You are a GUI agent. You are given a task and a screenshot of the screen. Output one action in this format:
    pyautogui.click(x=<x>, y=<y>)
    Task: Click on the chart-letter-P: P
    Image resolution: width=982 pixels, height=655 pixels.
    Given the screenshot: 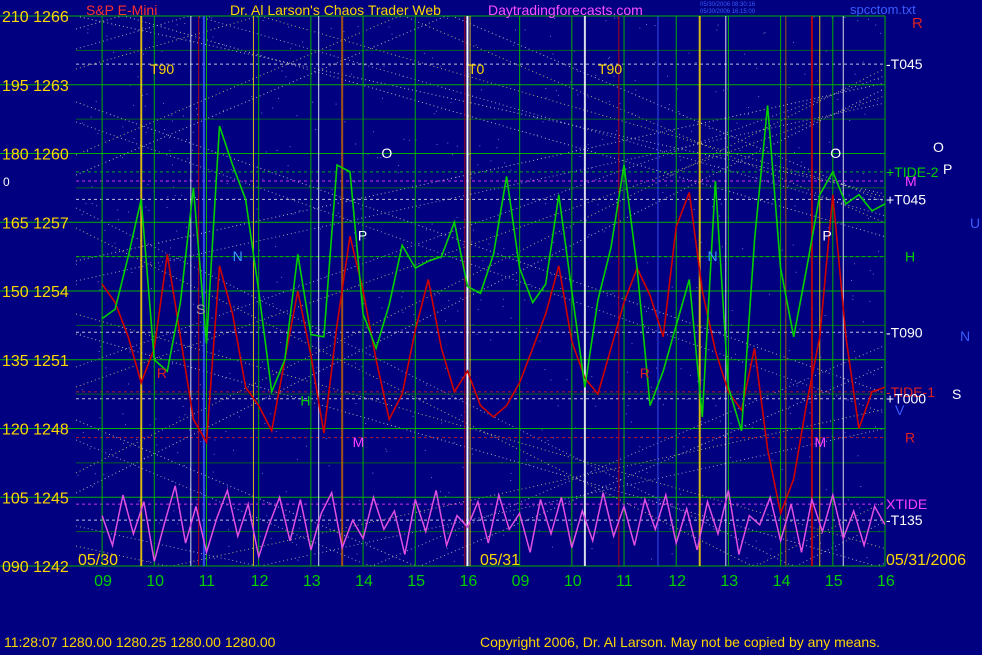 What is the action you would take?
    pyautogui.click(x=826, y=236)
    